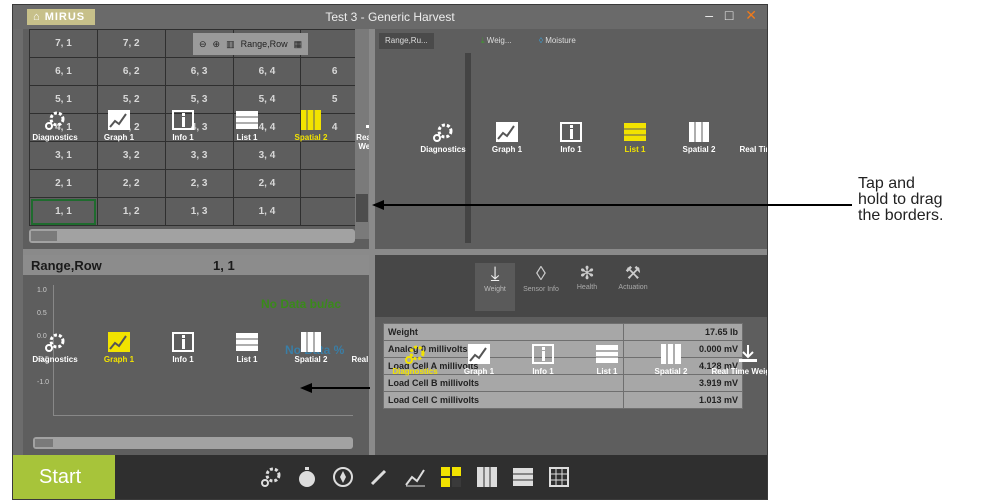 The width and height of the screenshot is (1008, 502). I want to click on arrowhead-bottom, so click(306, 388).